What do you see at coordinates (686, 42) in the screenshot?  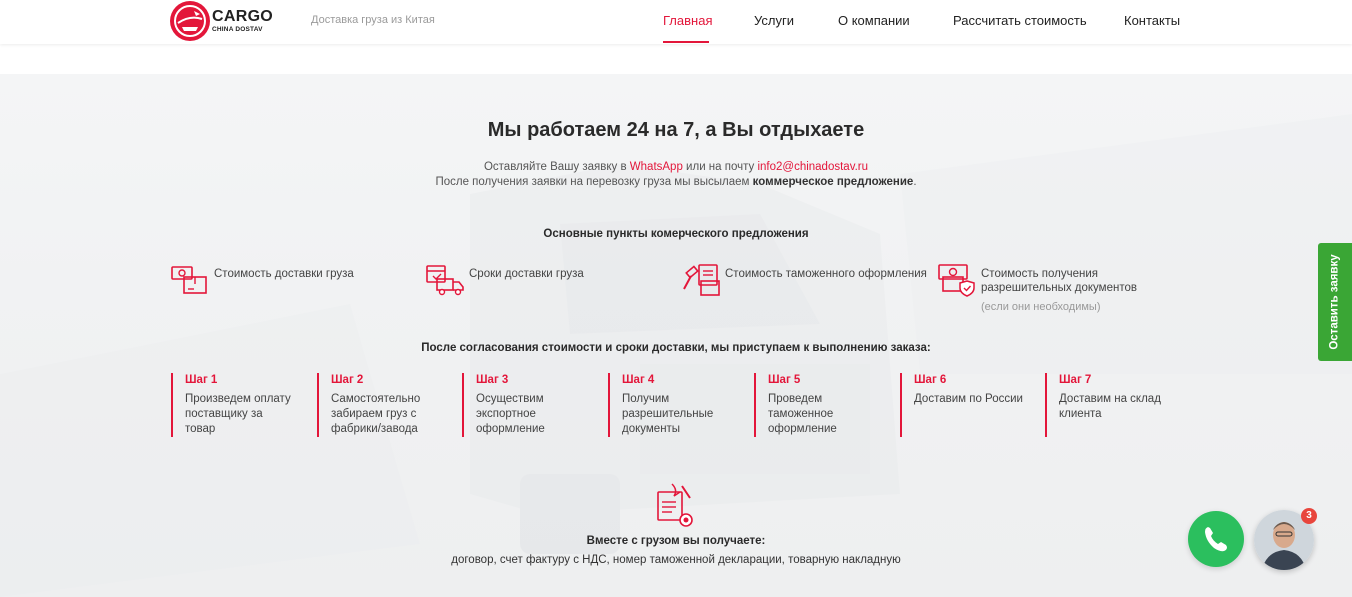 I see `nav-active-underline` at bounding box center [686, 42].